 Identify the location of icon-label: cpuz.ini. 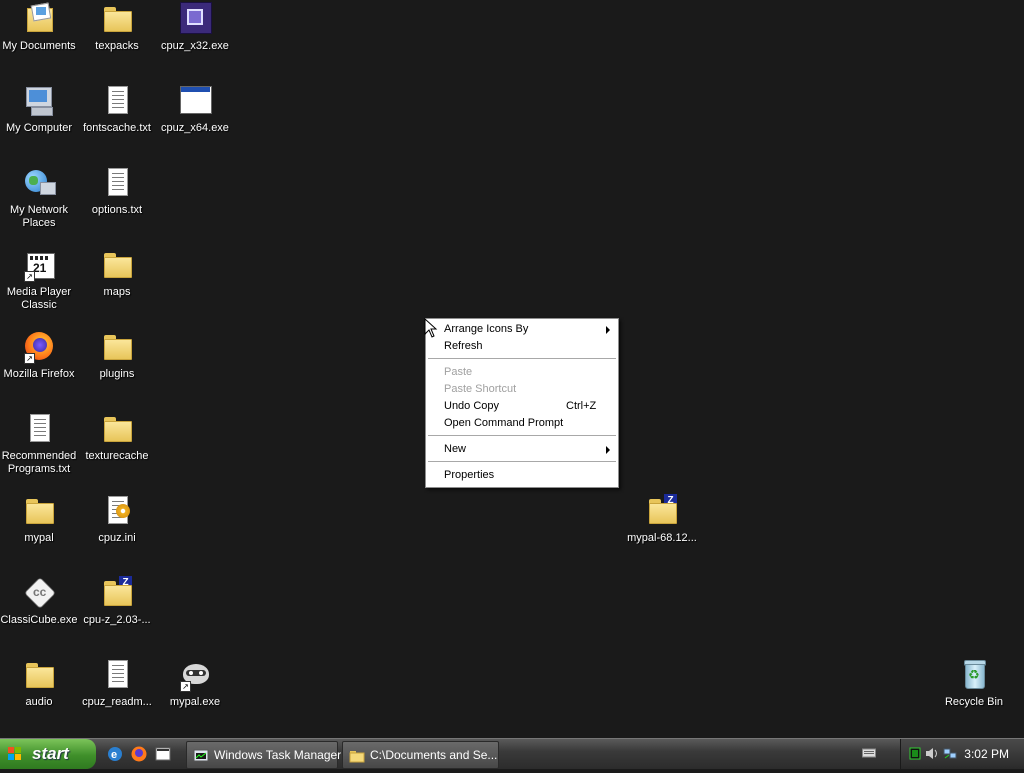
(117, 538).